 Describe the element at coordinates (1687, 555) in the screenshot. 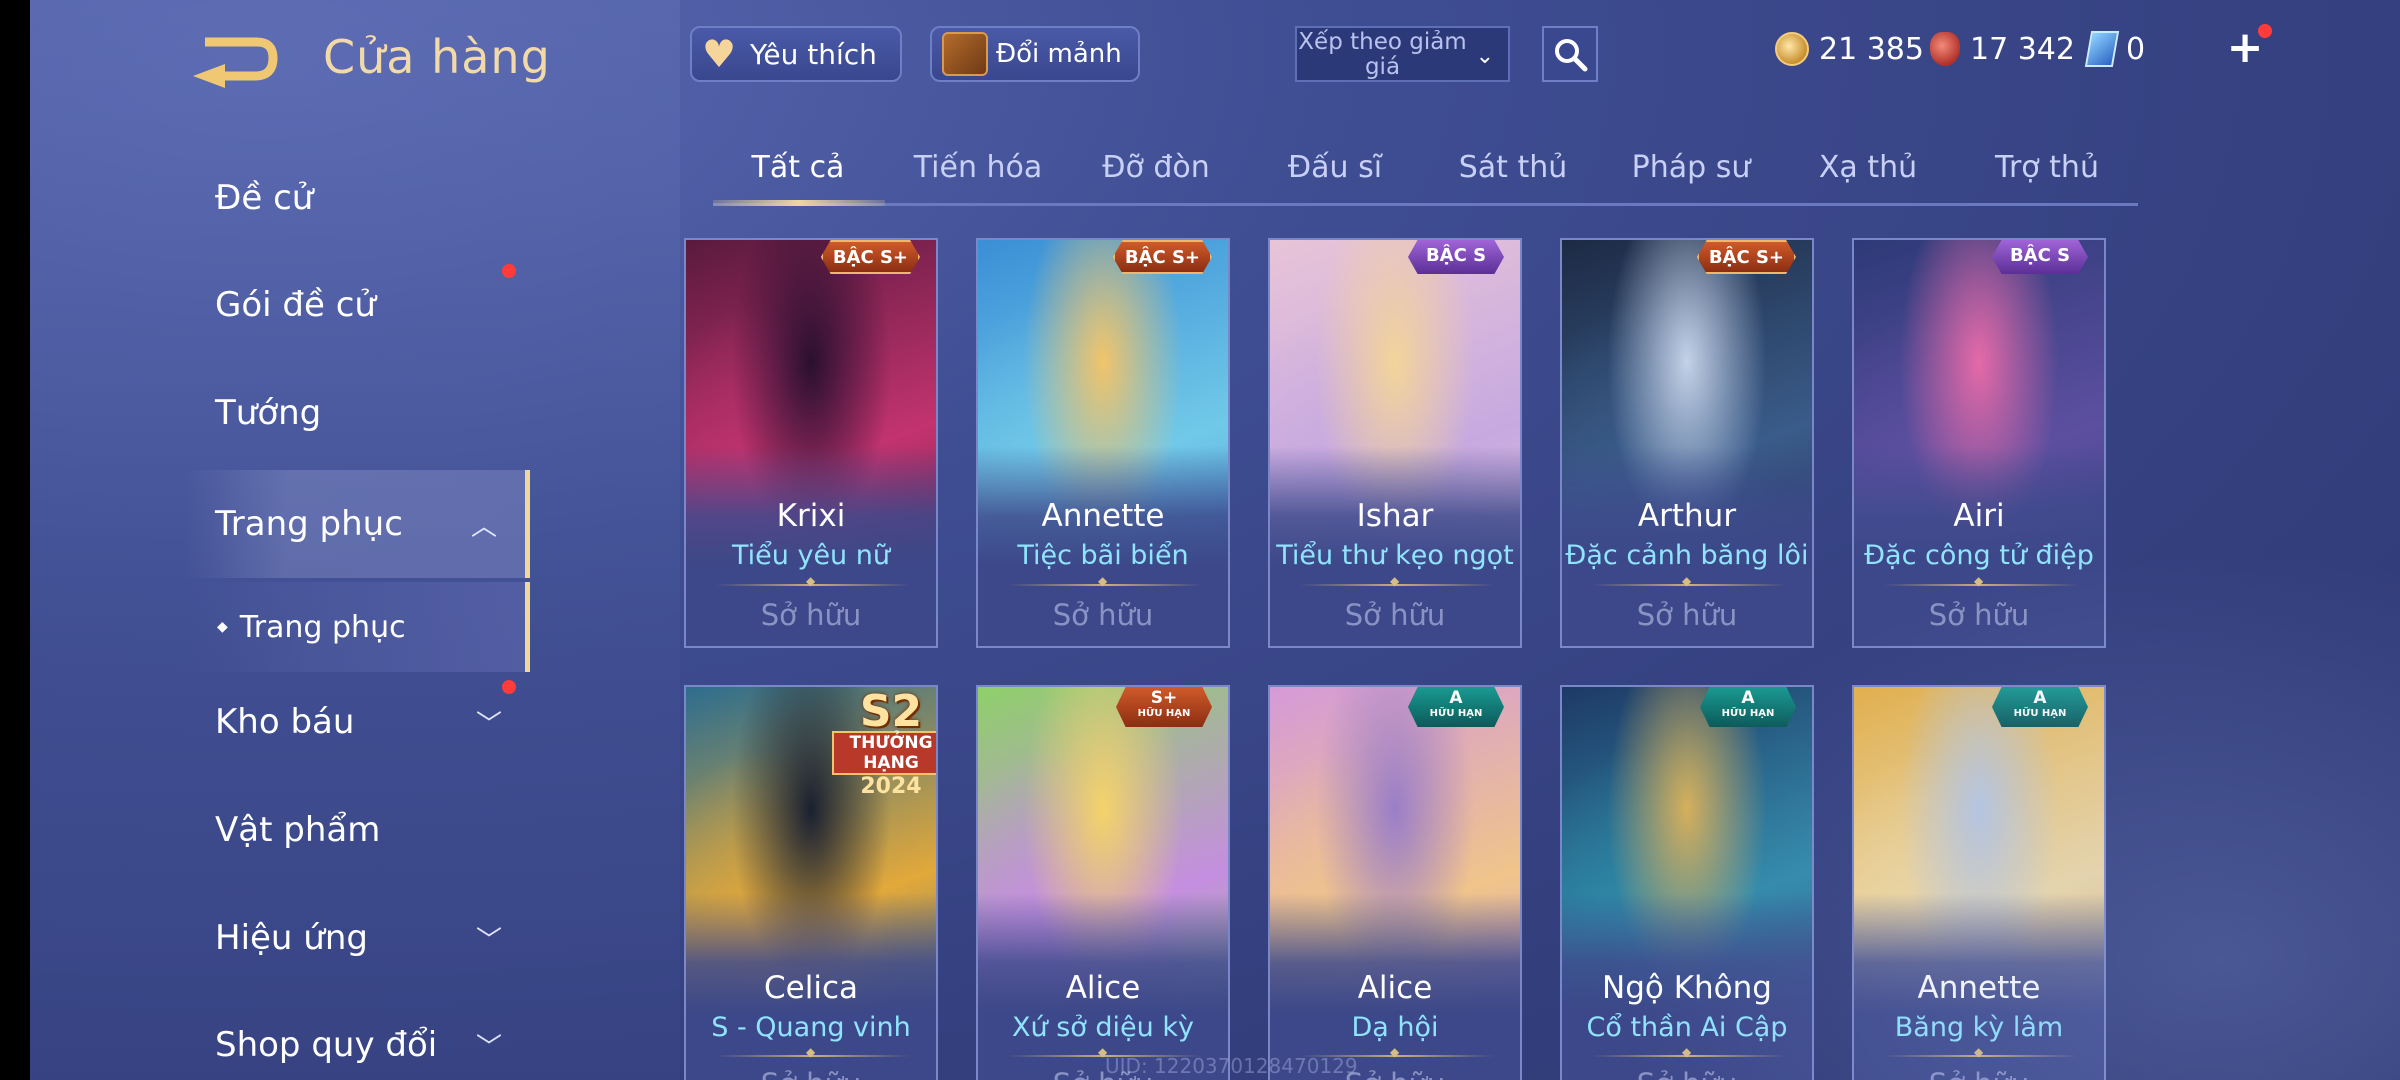

I see `skin-name: Đặc cảnh băng lôi` at that location.